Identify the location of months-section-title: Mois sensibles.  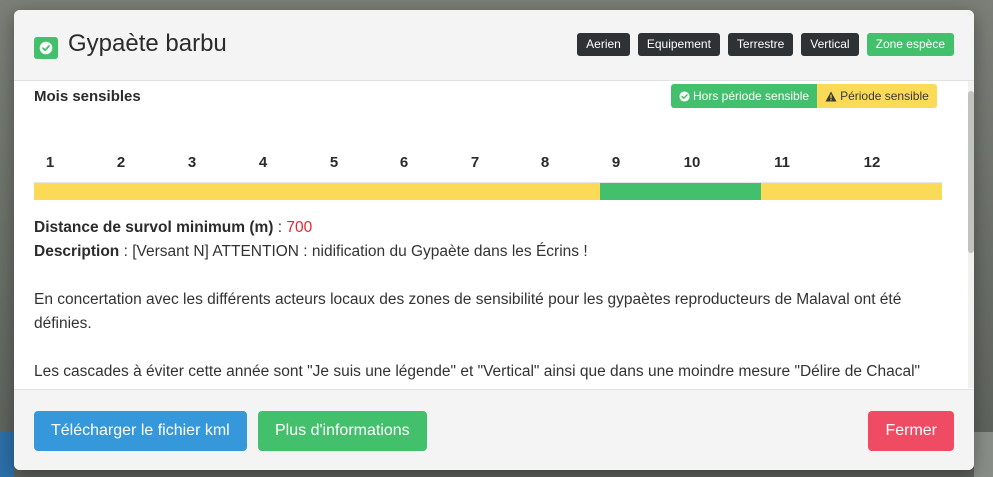
(87, 96).